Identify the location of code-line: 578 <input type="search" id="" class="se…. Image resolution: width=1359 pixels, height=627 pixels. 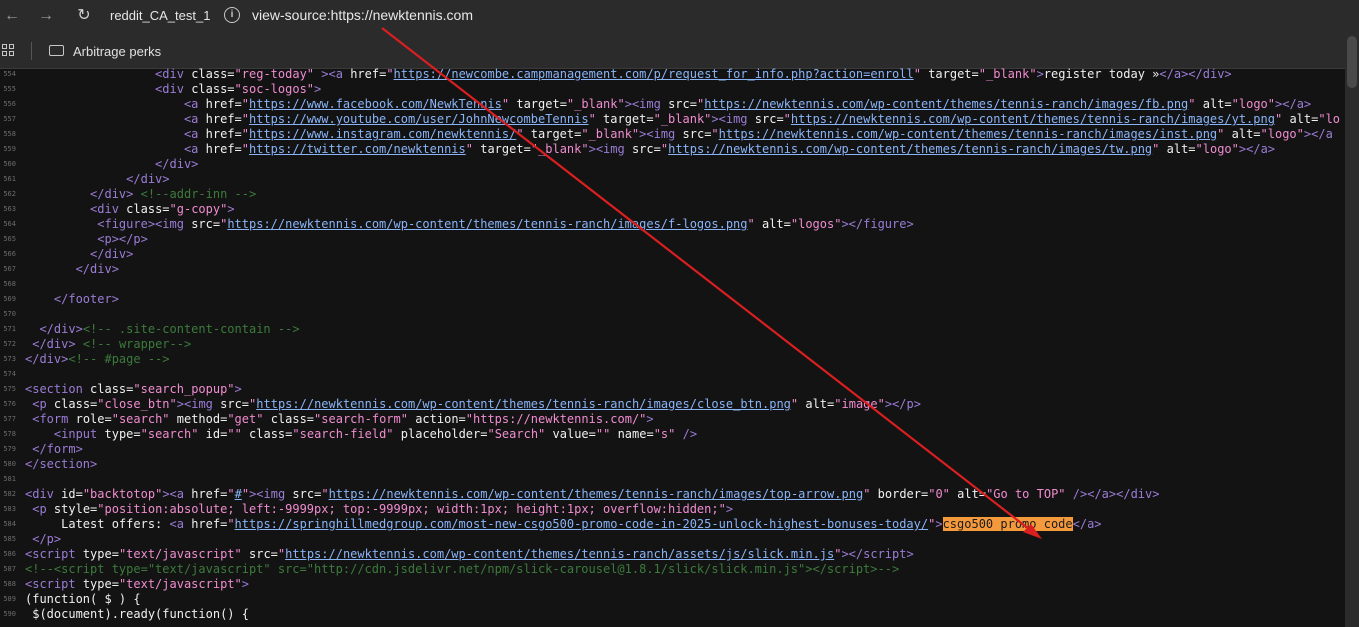
(672, 434).